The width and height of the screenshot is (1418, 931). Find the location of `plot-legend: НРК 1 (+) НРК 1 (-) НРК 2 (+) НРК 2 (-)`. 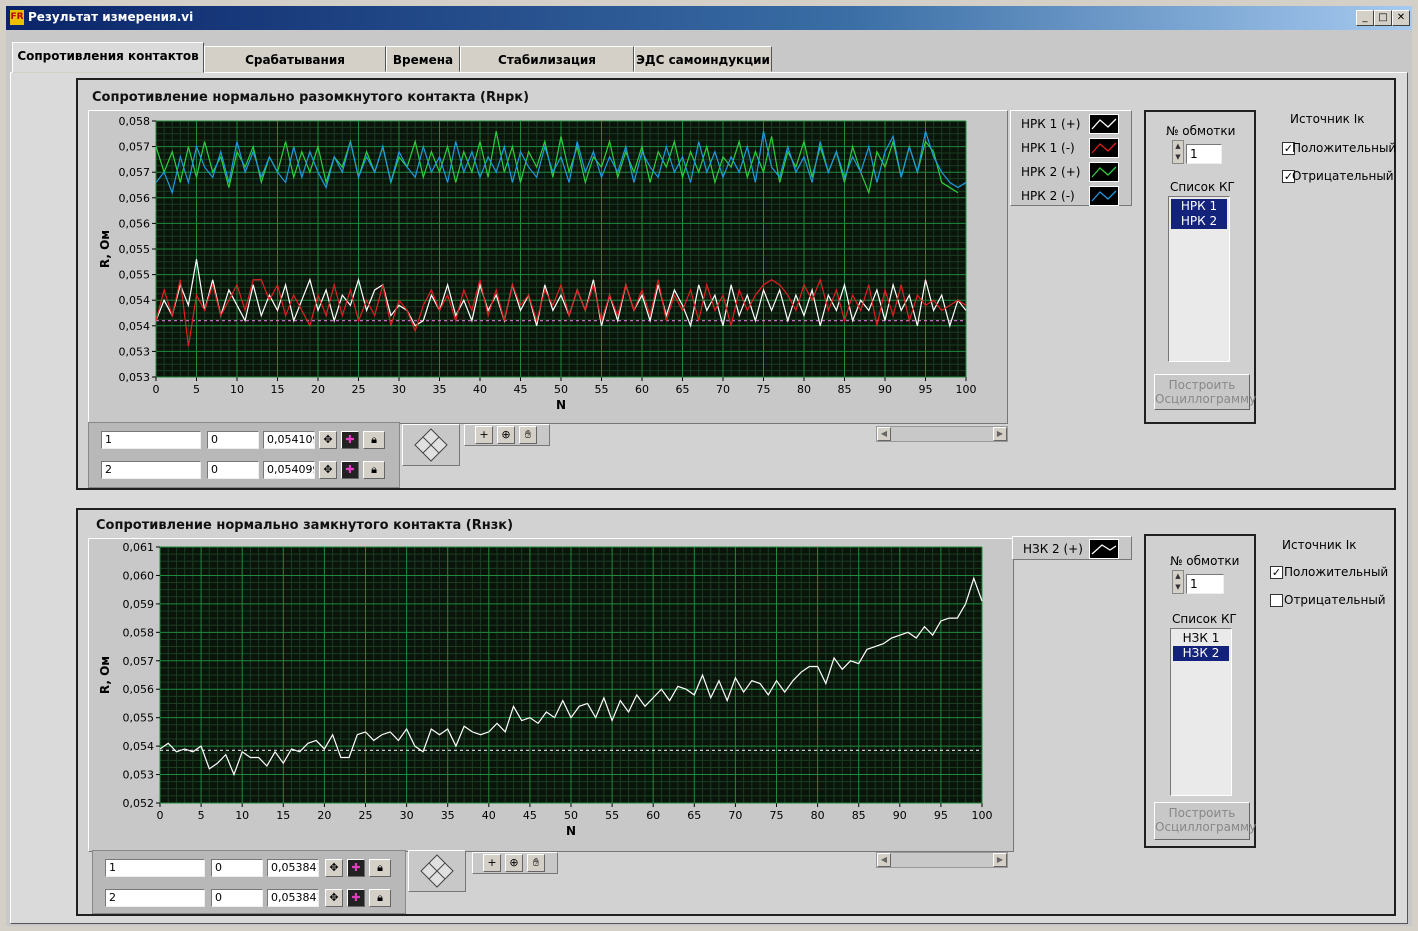

plot-legend: НРК 1 (+) НРК 1 (-) НРК 2 (+) НРК 2 (-) is located at coordinates (1071, 158).